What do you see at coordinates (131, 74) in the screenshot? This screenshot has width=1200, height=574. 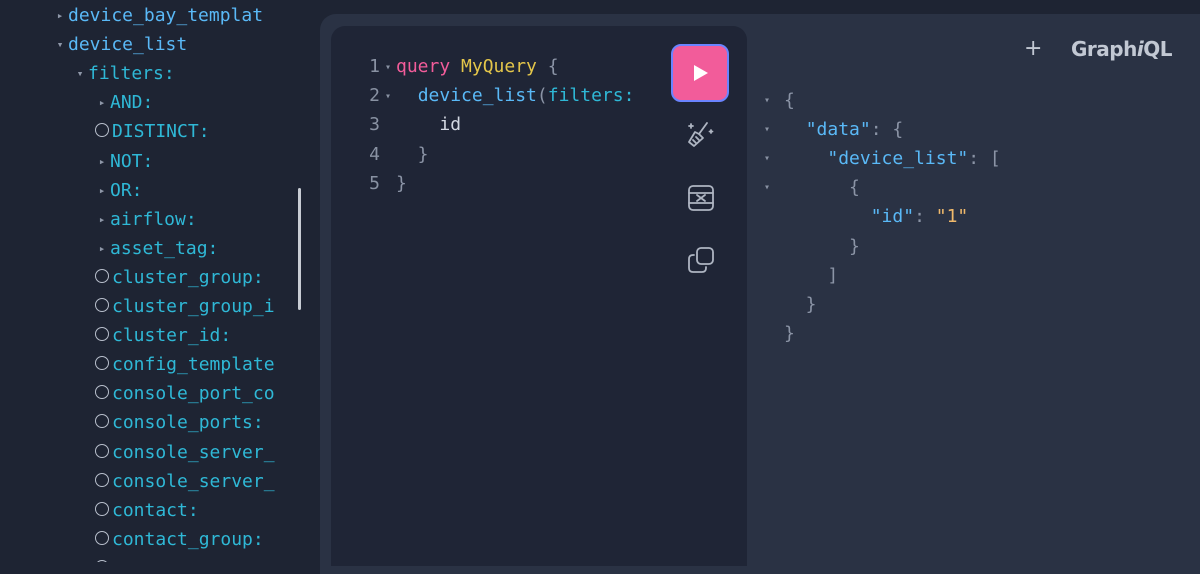 I see `explorer-item-label: filters:` at bounding box center [131, 74].